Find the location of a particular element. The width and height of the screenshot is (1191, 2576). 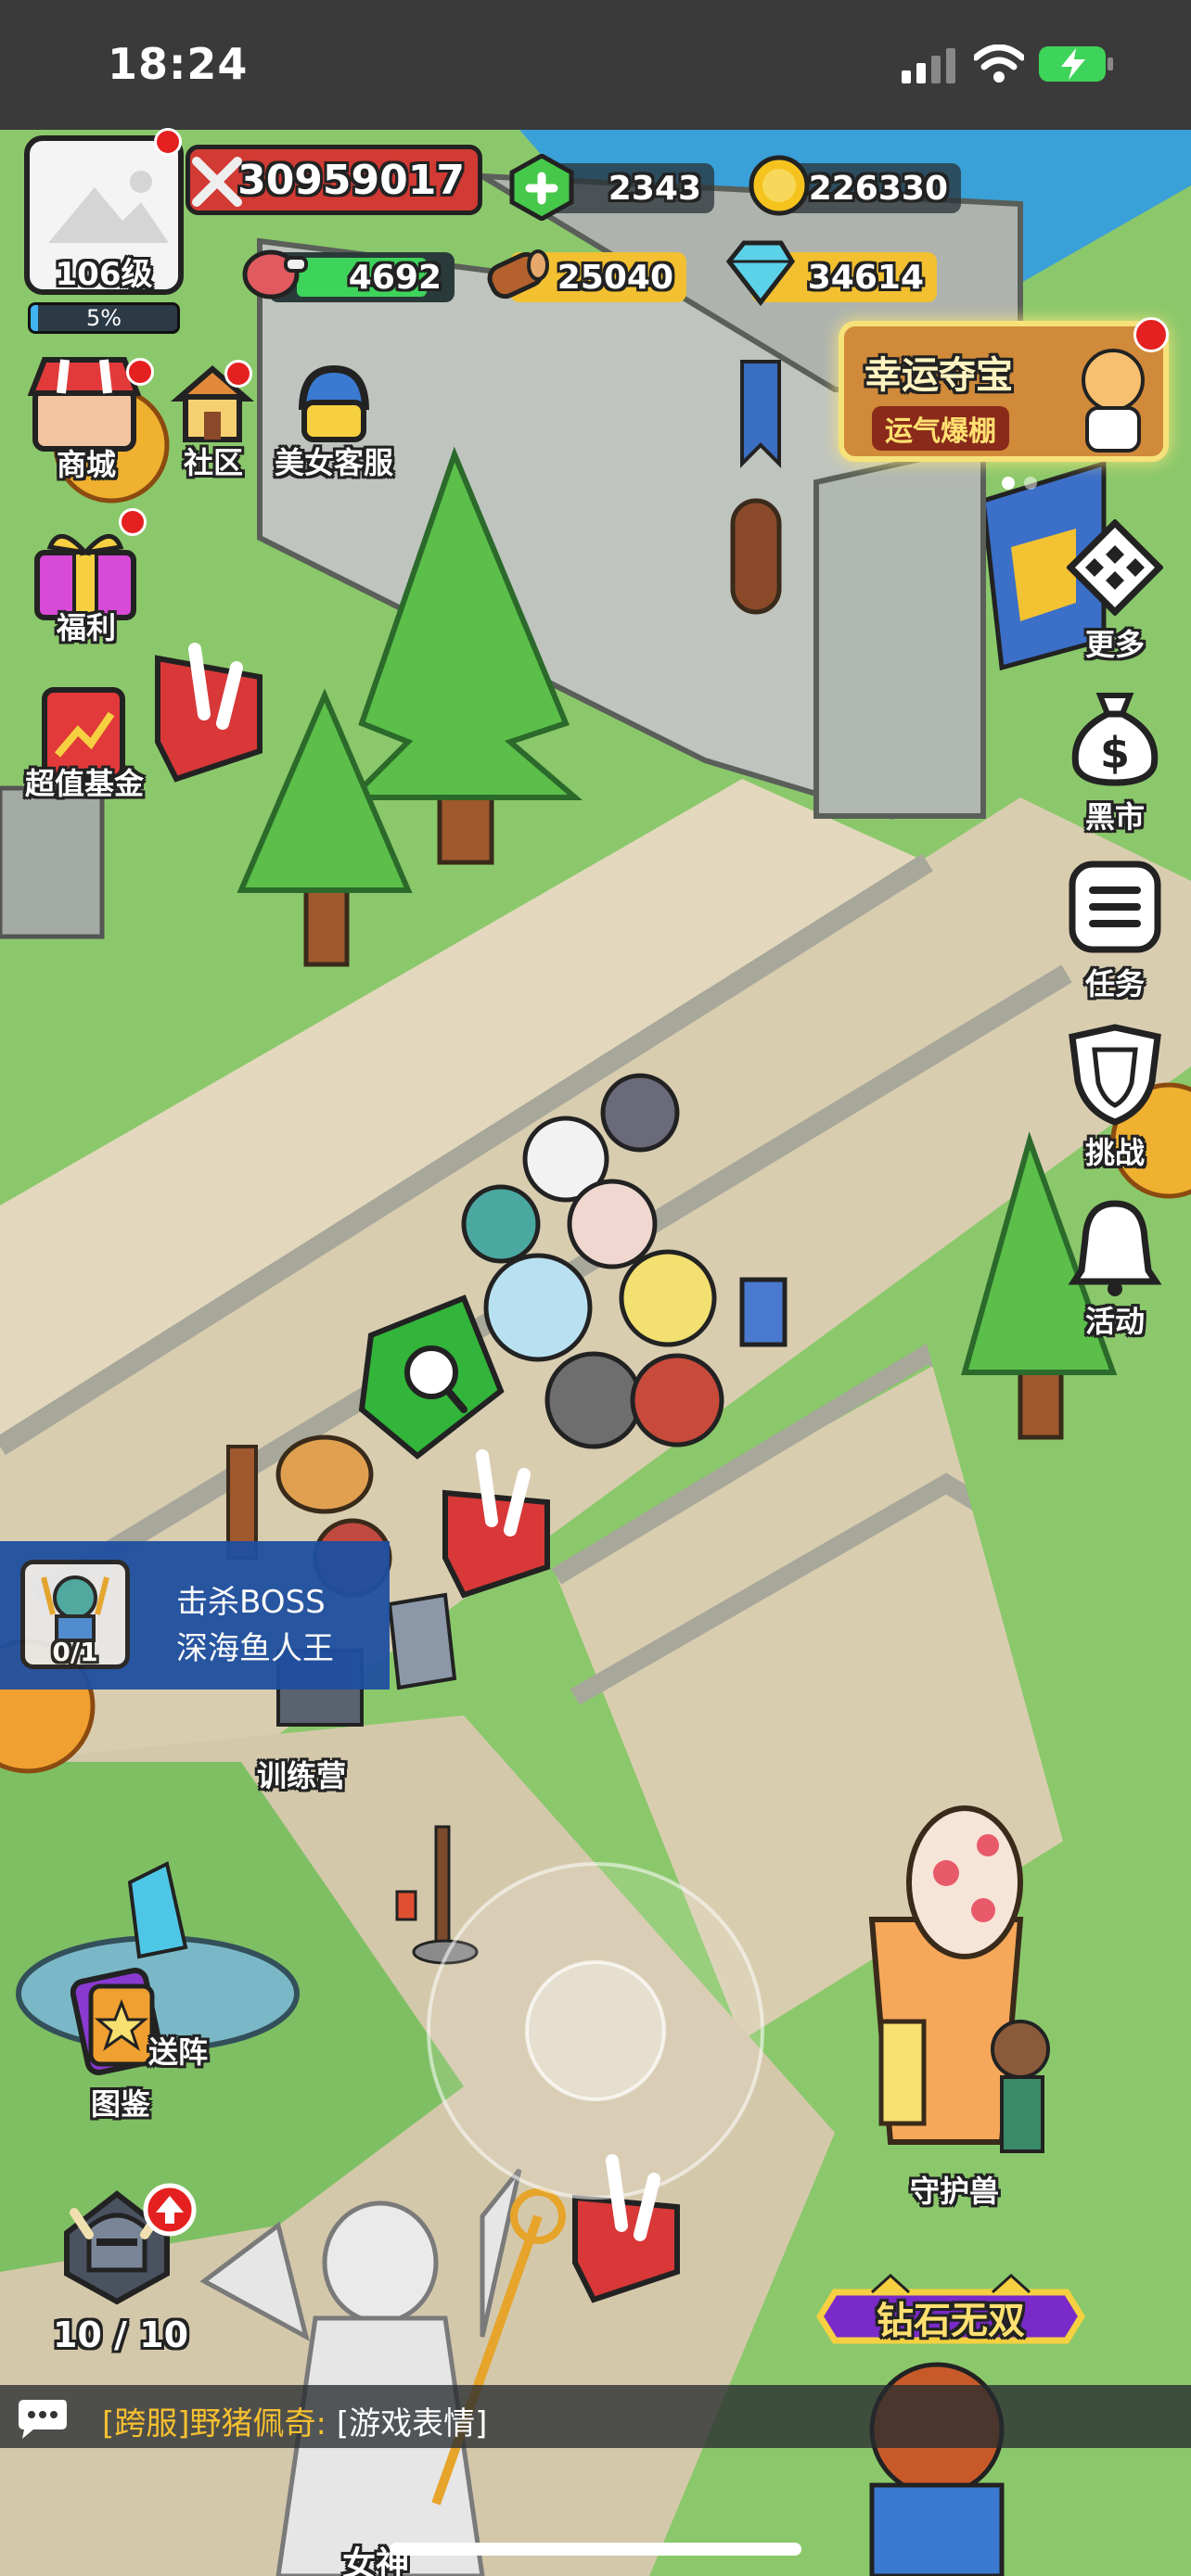

community-label: 社区 is located at coordinates (213, 462).